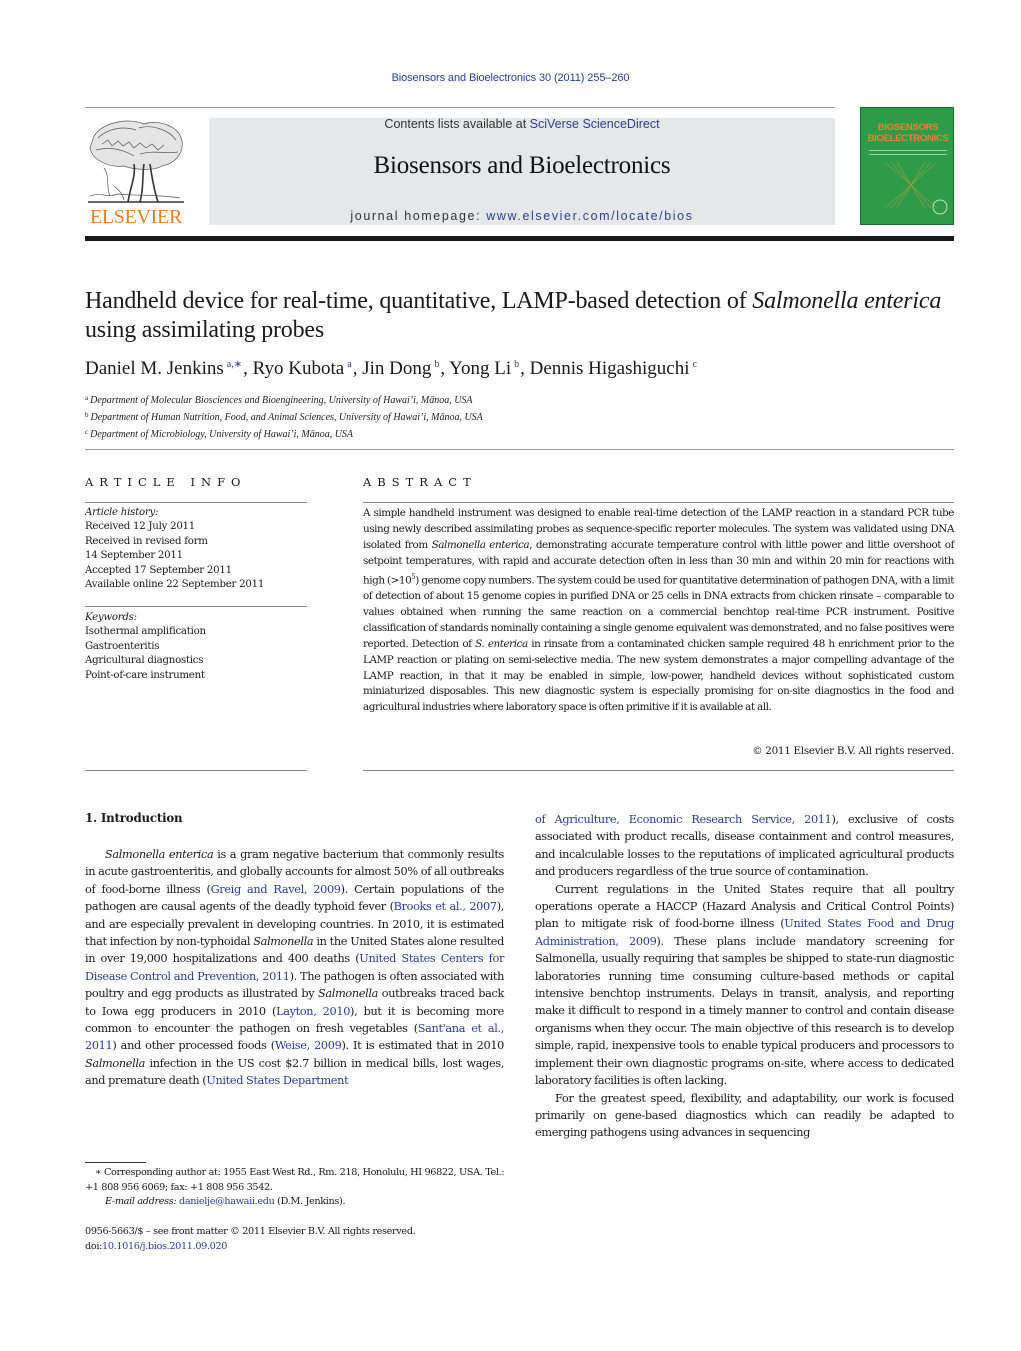 The height and width of the screenshot is (1351, 1021). What do you see at coordinates (522, 165) in the screenshot?
I see `journal-title: Biosensors and Bioelectronics` at bounding box center [522, 165].